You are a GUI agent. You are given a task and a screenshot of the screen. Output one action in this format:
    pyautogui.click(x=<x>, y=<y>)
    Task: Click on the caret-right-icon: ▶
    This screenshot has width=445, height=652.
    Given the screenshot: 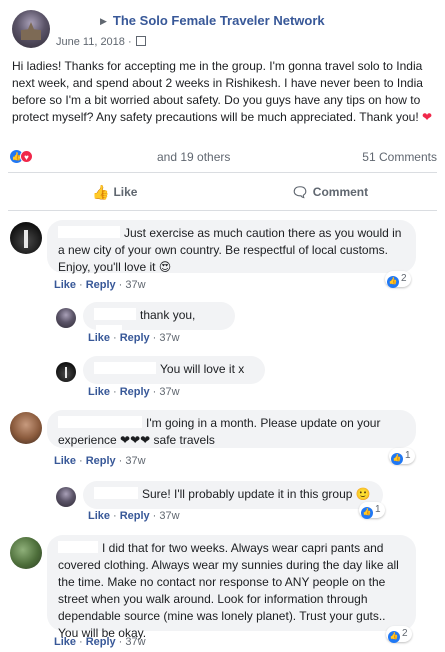 What is the action you would take?
    pyautogui.click(x=103, y=21)
    